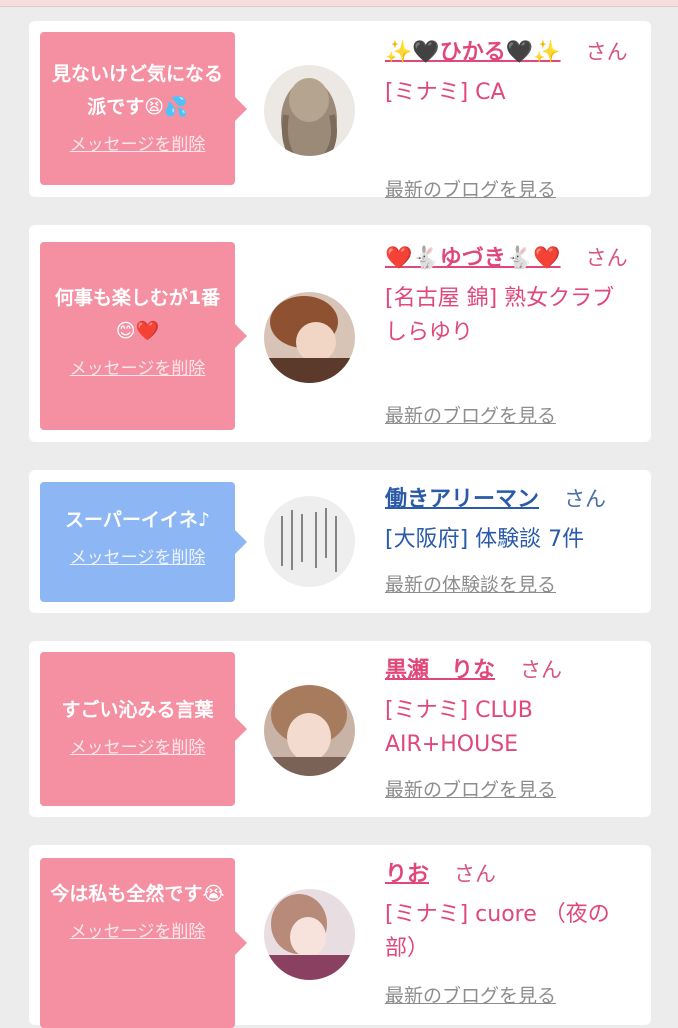 Image resolution: width=678 pixels, height=1028 pixels. Describe the element at coordinates (485, 539) in the screenshot. I see `review-area: [大阪府] 体験談 7件` at that location.